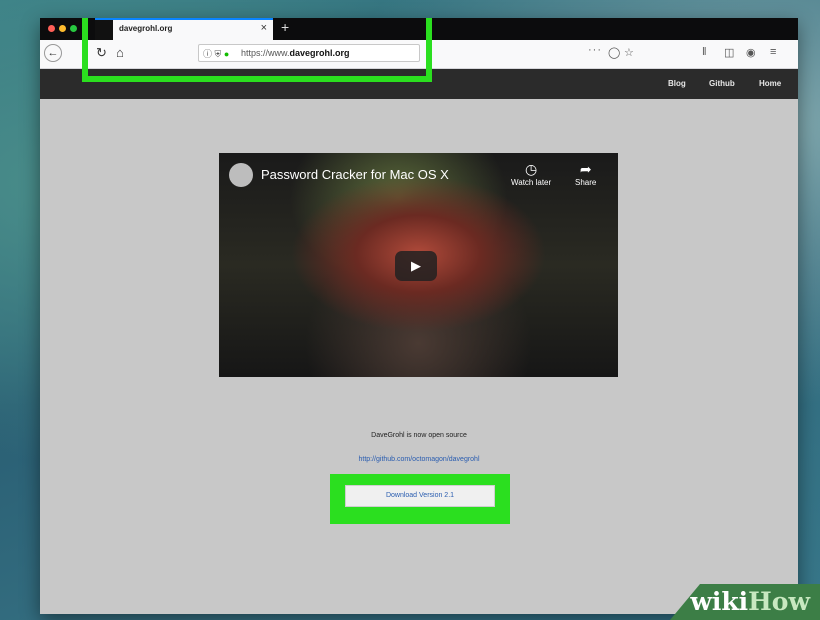 The width and height of the screenshot is (820, 620). What do you see at coordinates (629, 52) in the screenshot?
I see `star-icon: ☆` at bounding box center [629, 52].